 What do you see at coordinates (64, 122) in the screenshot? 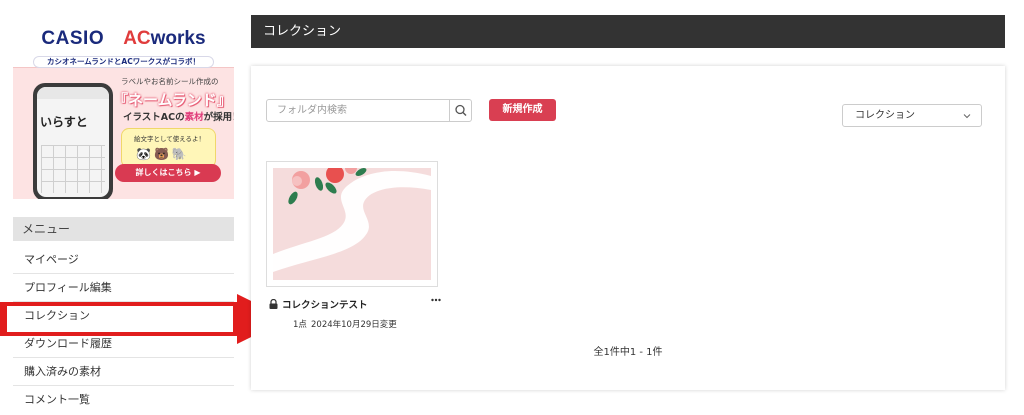
I see `phone-preview-text: いらすと` at bounding box center [64, 122].